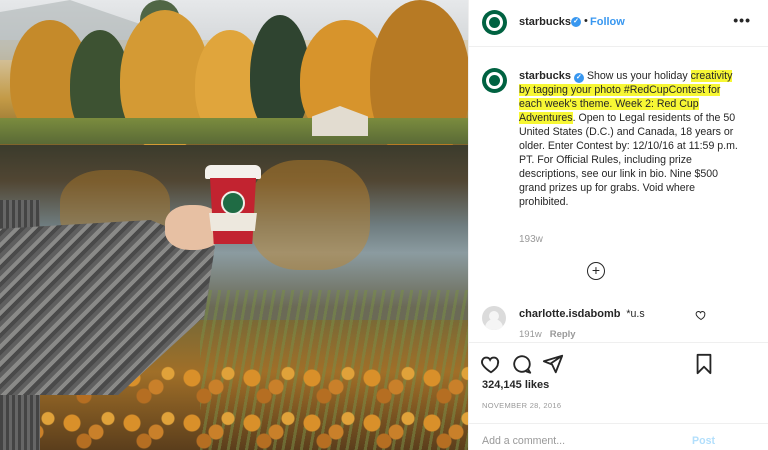 The height and width of the screenshot is (450, 768). What do you see at coordinates (638, 76) in the screenshot?
I see `caption-body: Show us your holiday` at bounding box center [638, 76].